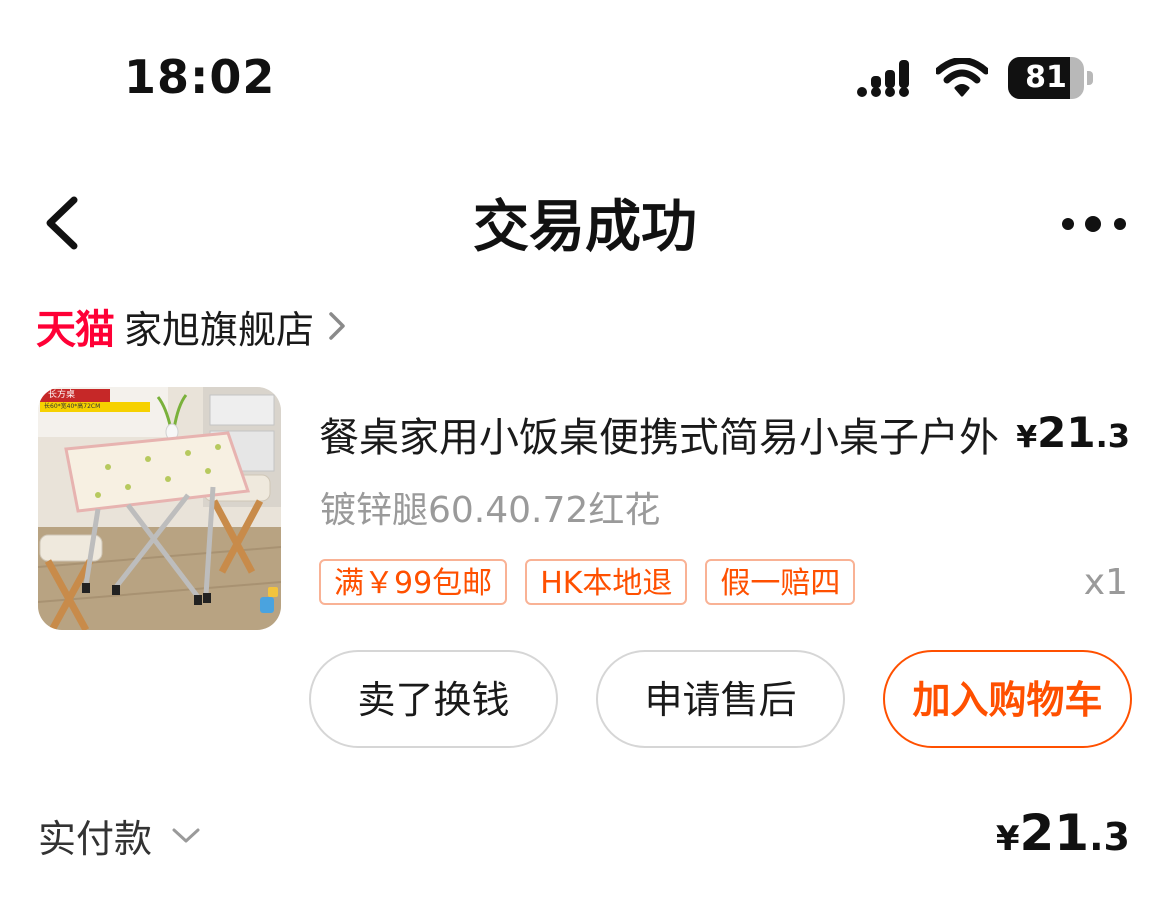  I want to click on page-title: 交易成功, so click(585, 227).